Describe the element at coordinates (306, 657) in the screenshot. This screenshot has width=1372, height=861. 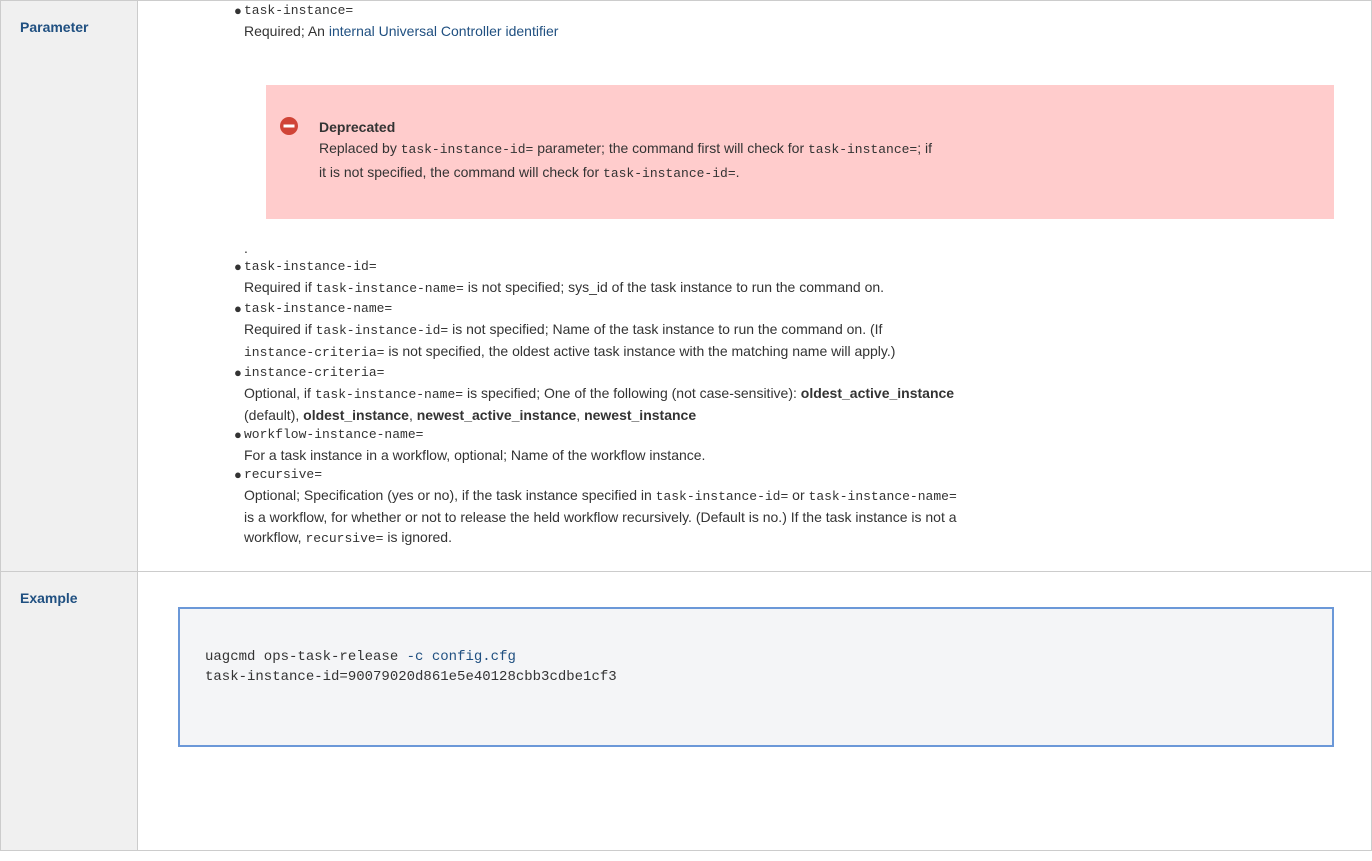
I see `code-cmd: uagcmd ops-task-release` at that location.